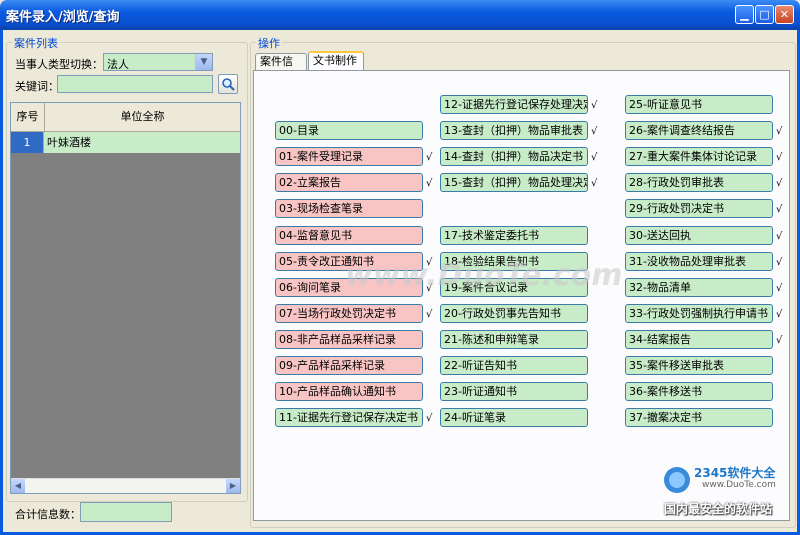  Describe the element at coordinates (699, 104) in the screenshot. I see `document-button: 25-听证意见书` at that location.